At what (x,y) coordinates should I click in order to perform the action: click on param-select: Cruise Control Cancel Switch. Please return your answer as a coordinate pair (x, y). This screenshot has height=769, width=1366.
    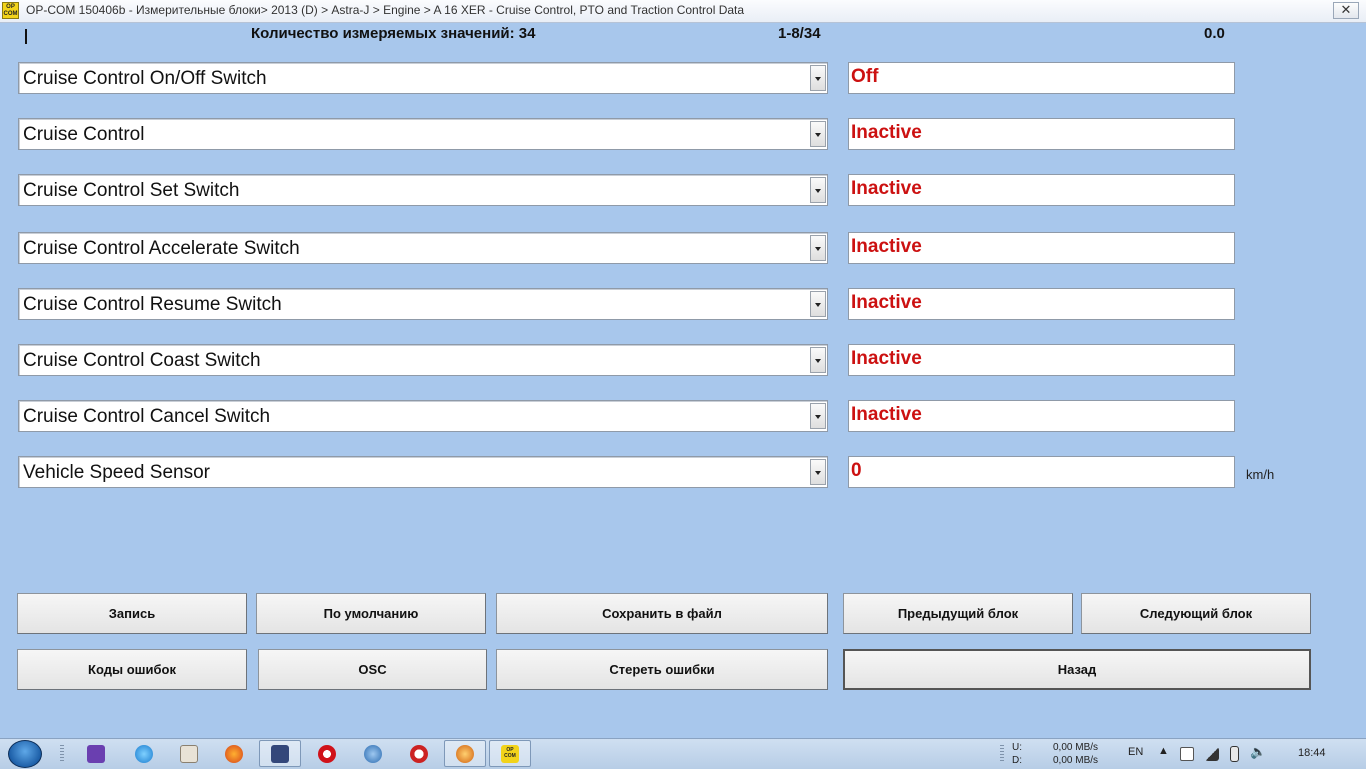
    Looking at the image, I should click on (423, 416).